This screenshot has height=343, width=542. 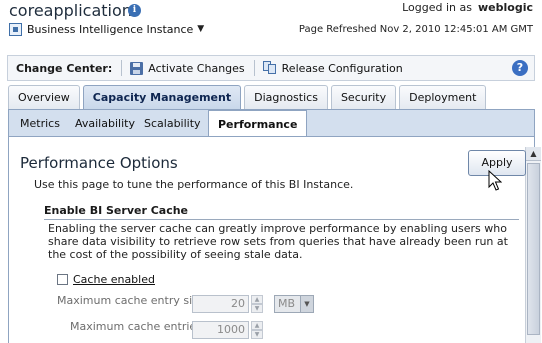 I want to click on logged-in-status: Logged in as weblogic, so click(x=467, y=7).